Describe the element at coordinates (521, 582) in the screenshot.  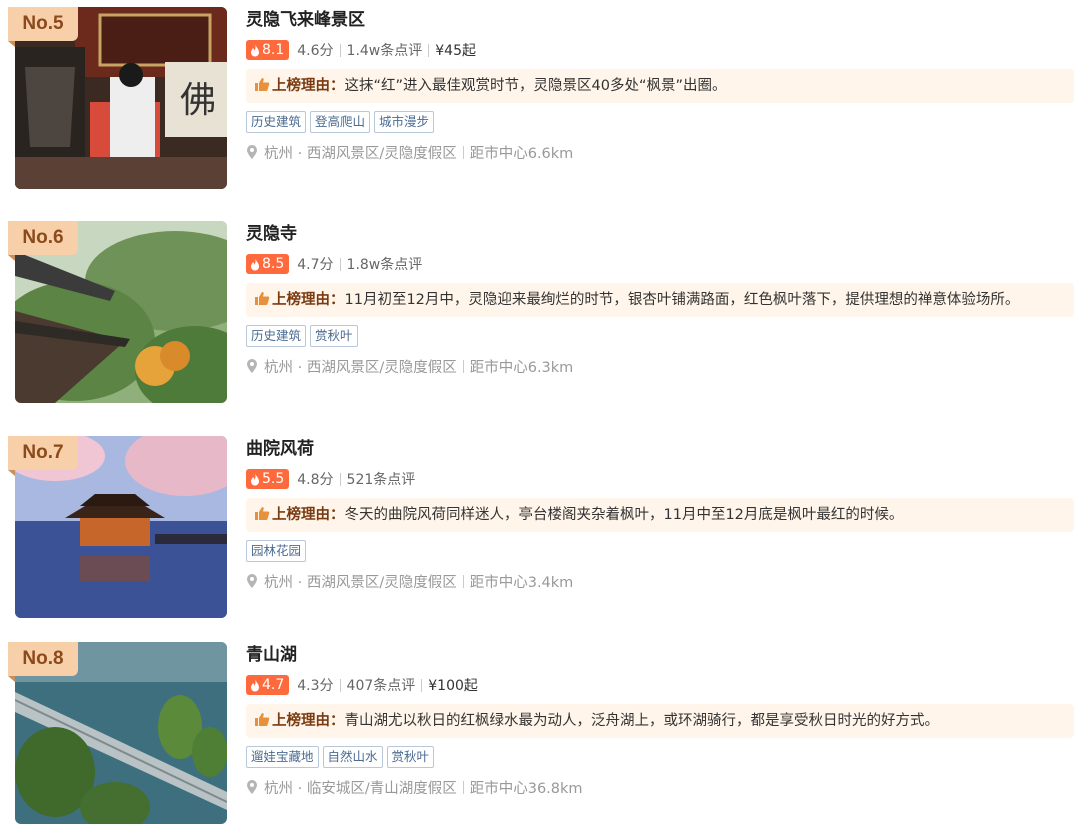
I see `distance: 距市中心3.4km` at that location.